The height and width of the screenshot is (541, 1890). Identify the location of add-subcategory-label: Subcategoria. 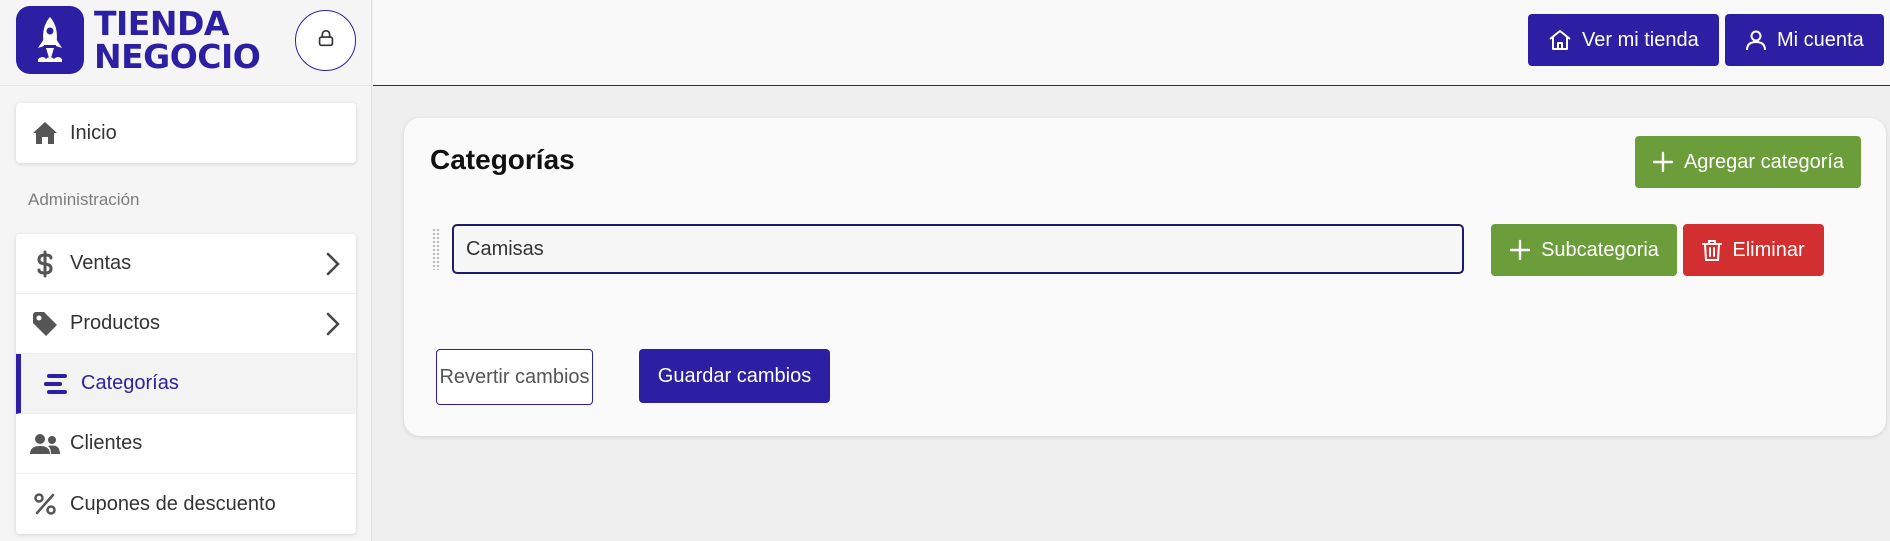
(1600, 249).